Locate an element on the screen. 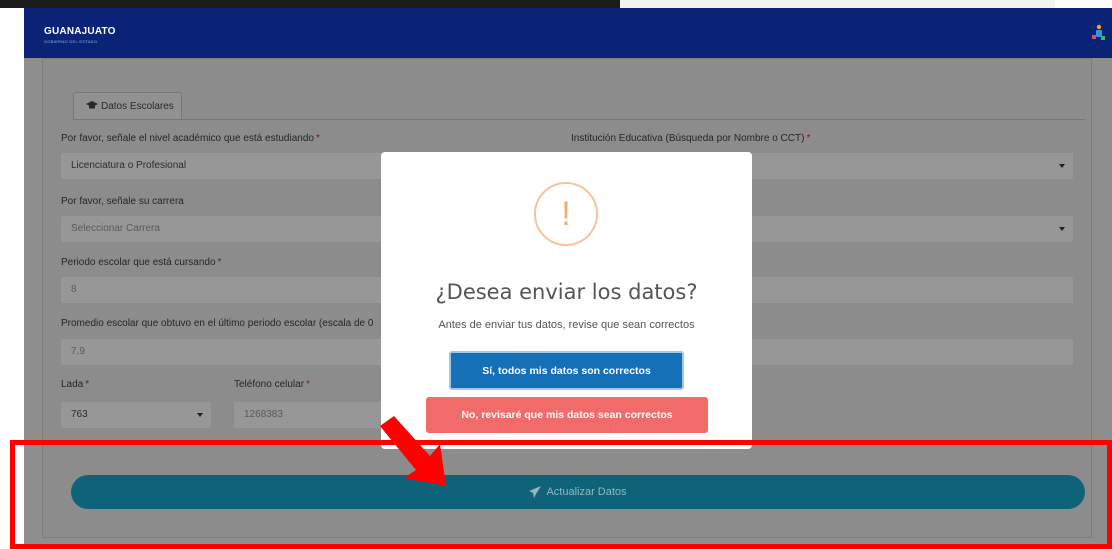  user-icon is located at coordinates (1098, 33).